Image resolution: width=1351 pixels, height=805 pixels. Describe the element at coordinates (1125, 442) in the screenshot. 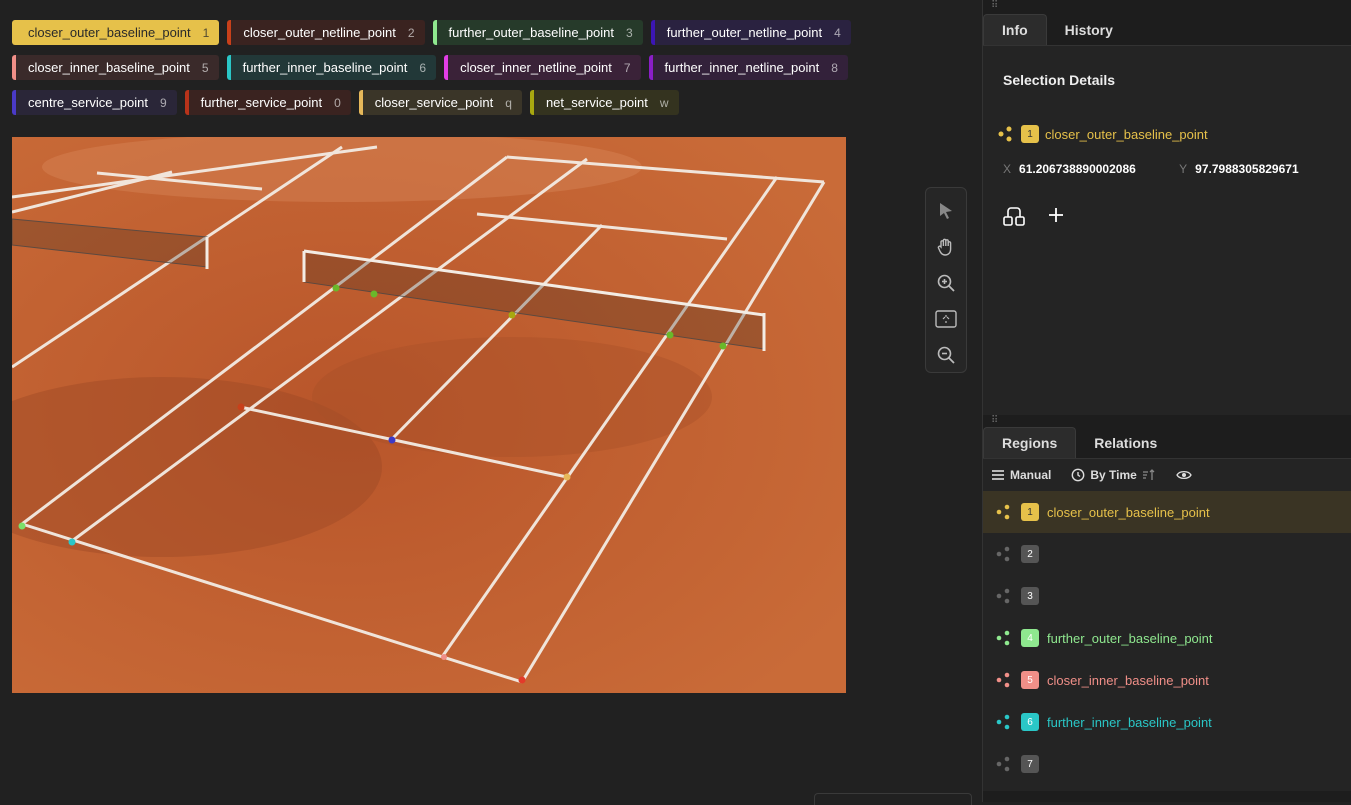

I see `tab-relations: Relations` at that location.